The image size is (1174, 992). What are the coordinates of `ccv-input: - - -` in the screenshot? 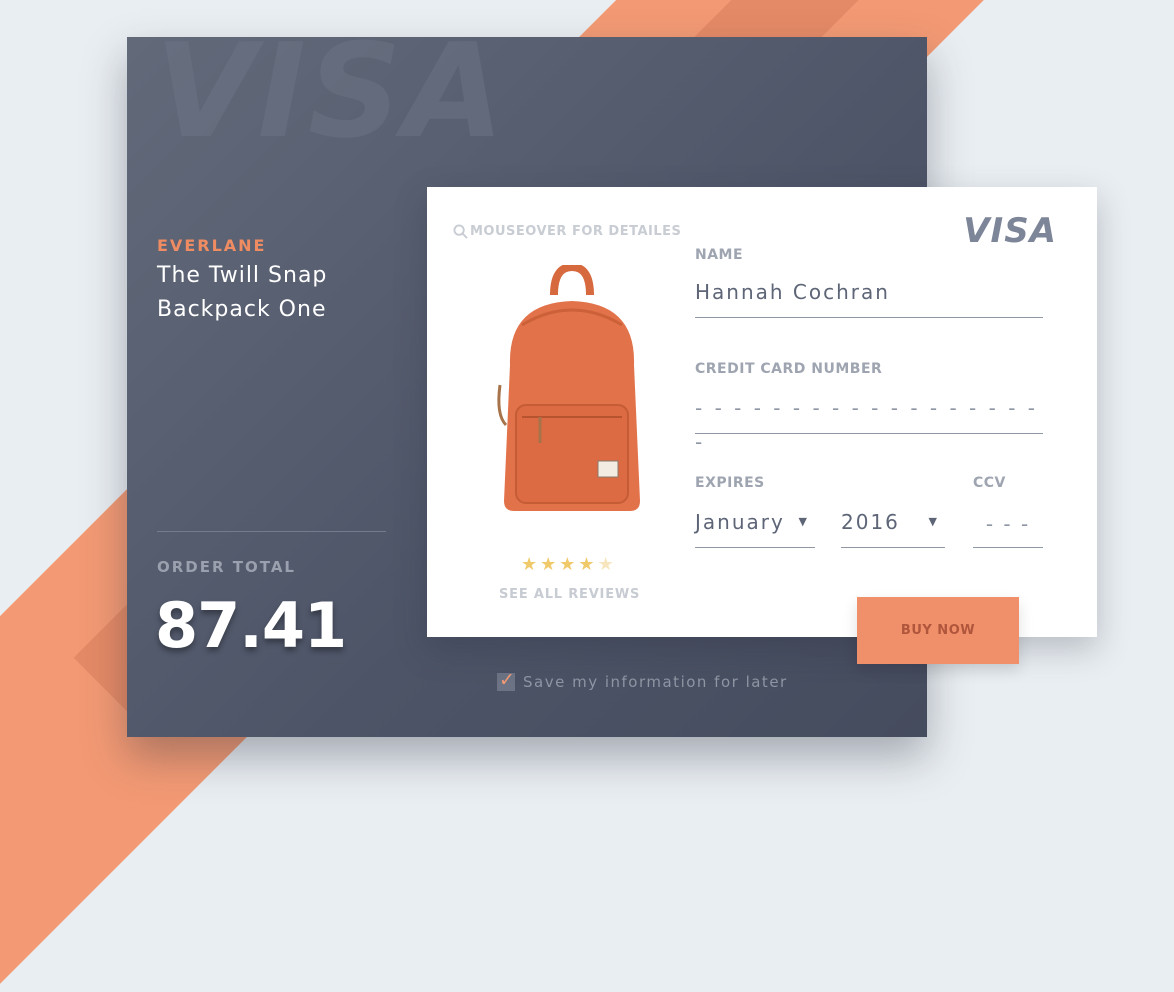 It's located at (1008, 526).